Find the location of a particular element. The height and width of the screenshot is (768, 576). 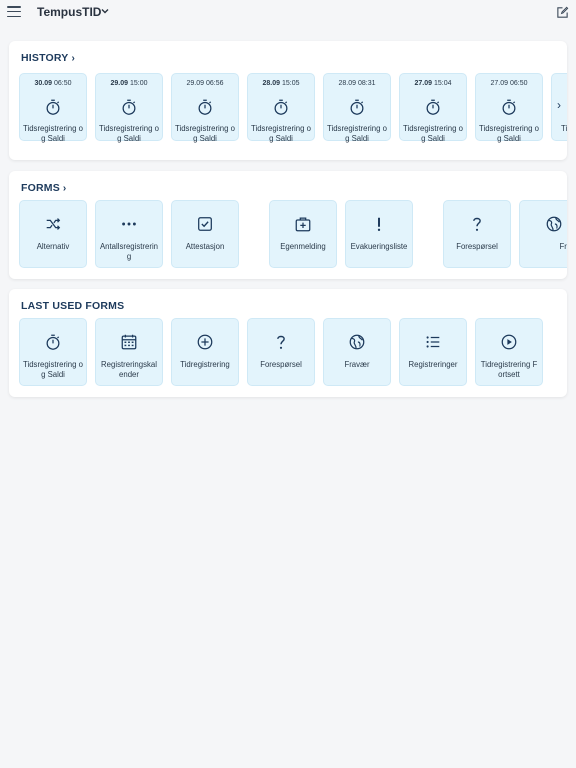

last-used-header: LAST USED FORMS is located at coordinates (72, 306).